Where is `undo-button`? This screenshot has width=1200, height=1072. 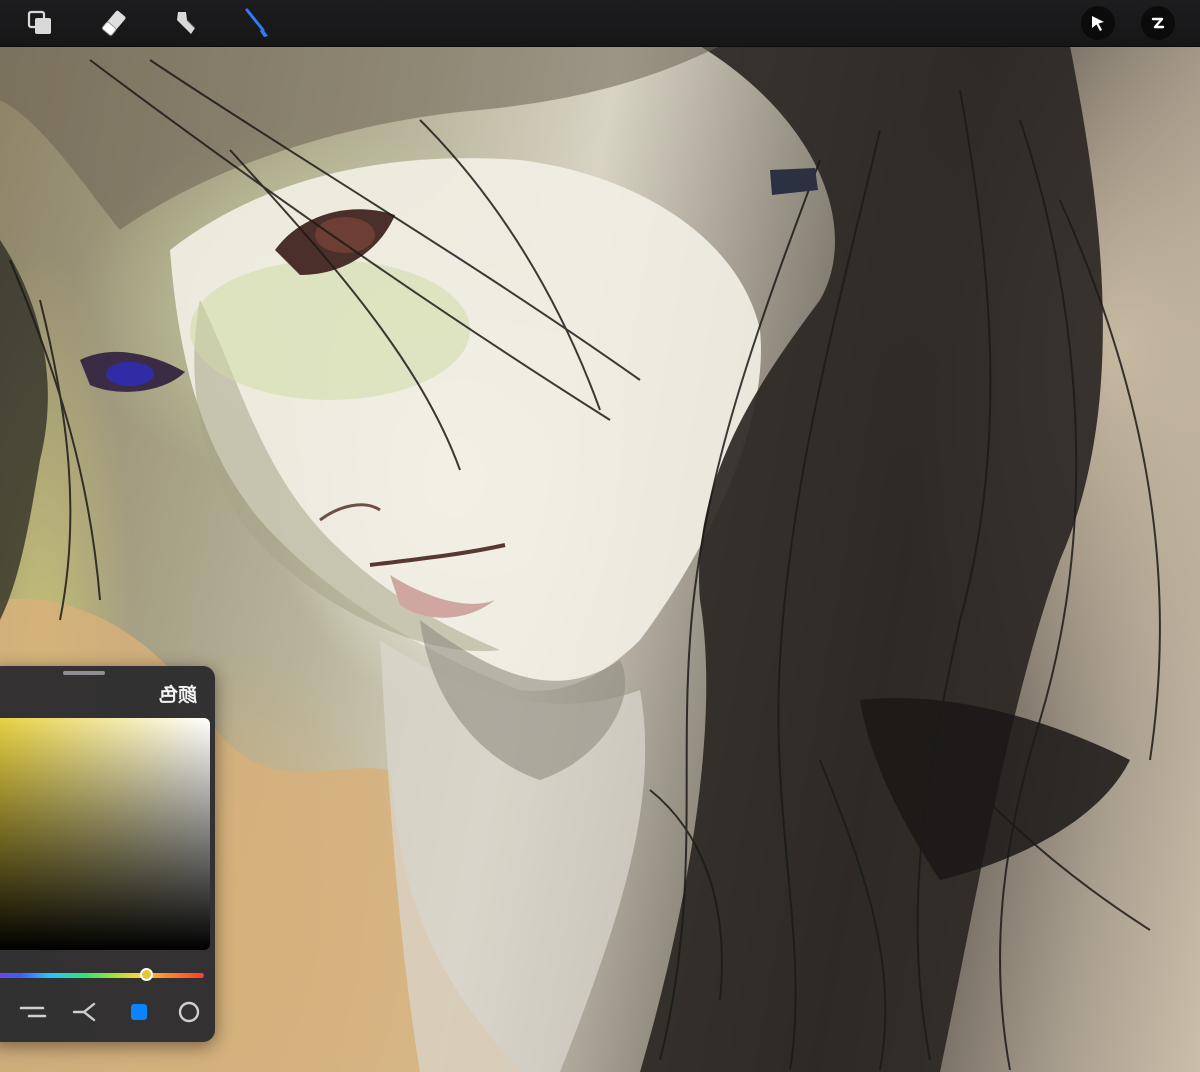
undo-button is located at coordinates (1158, 23).